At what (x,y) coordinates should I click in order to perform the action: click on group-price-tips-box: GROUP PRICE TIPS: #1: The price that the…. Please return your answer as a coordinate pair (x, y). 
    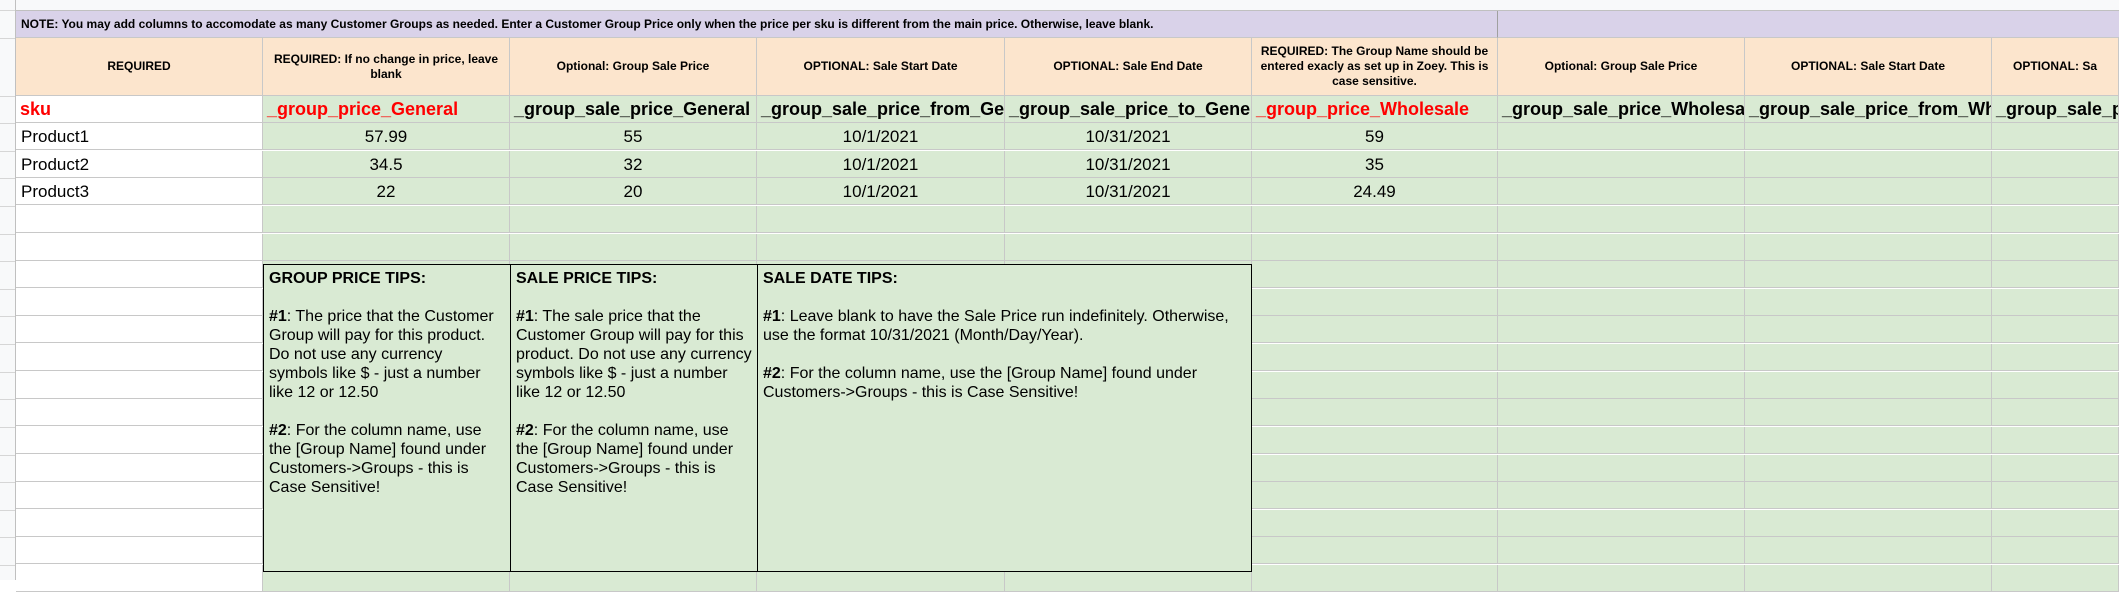
    Looking at the image, I should click on (387, 418).